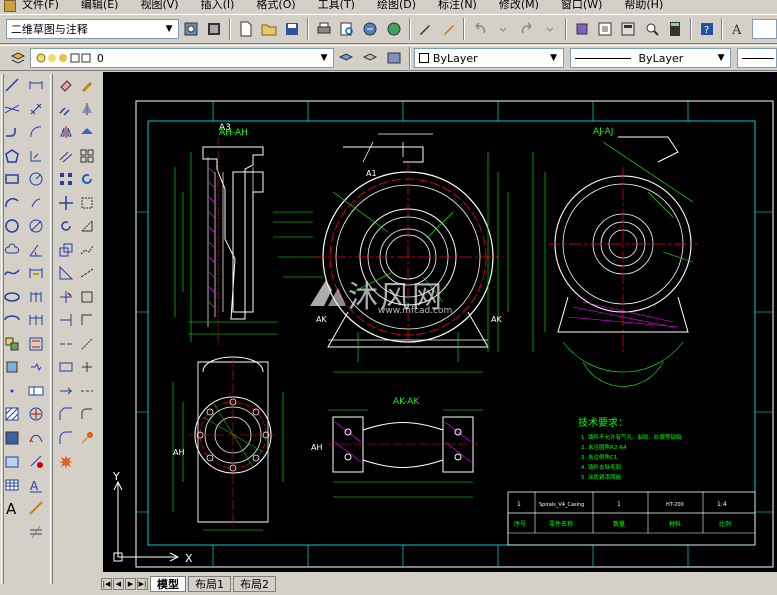 Image resolution: width=777 pixels, height=595 pixels. What do you see at coordinates (737, 29) in the screenshot?
I see `text-style-button: A` at bounding box center [737, 29].